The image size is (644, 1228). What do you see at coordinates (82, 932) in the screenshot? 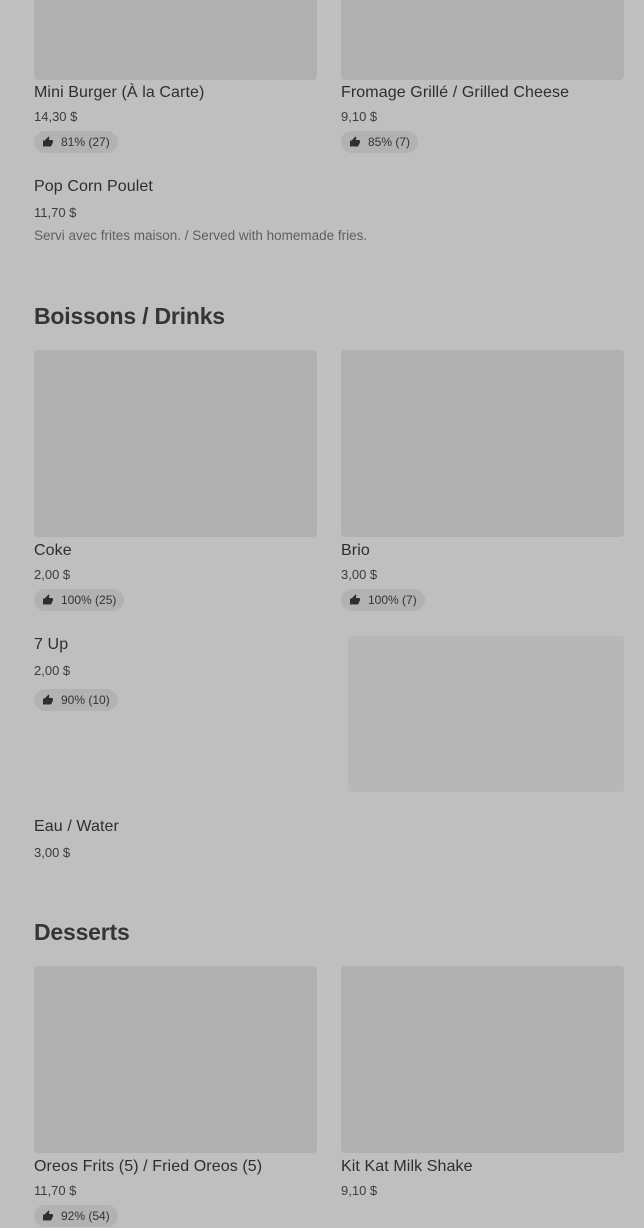
I see `section-title-desserts: Desserts` at bounding box center [82, 932].